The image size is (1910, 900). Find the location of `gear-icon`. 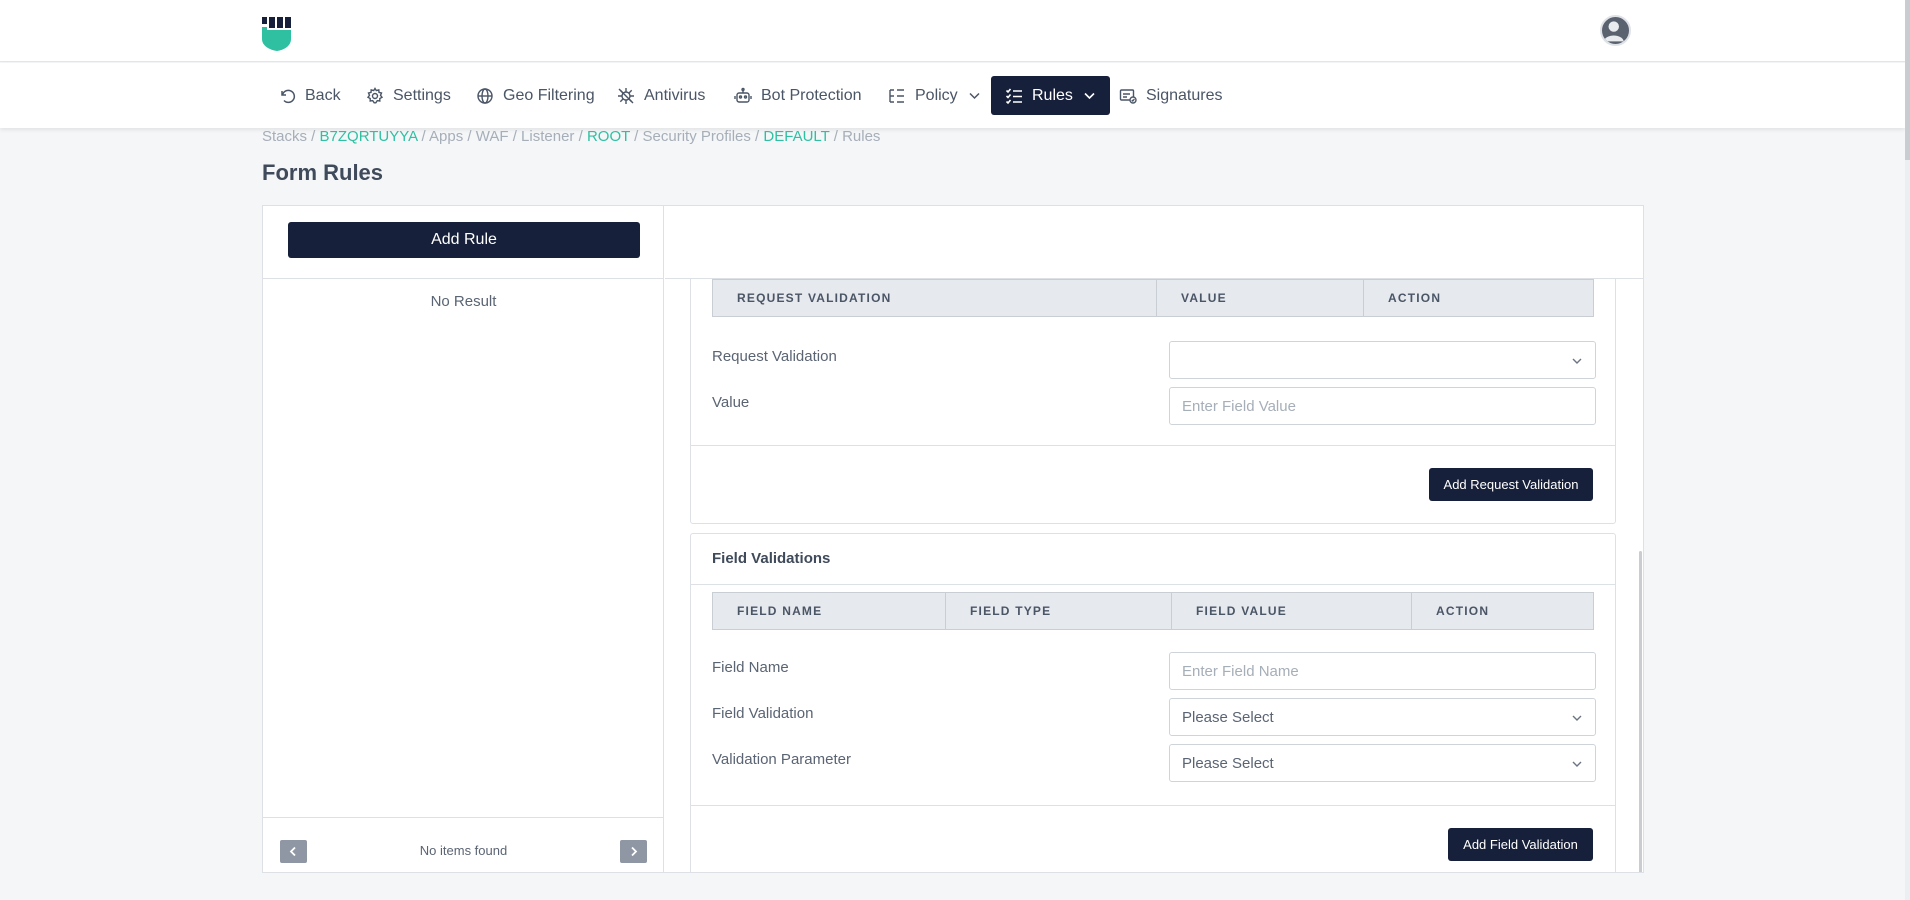

gear-icon is located at coordinates (375, 94).